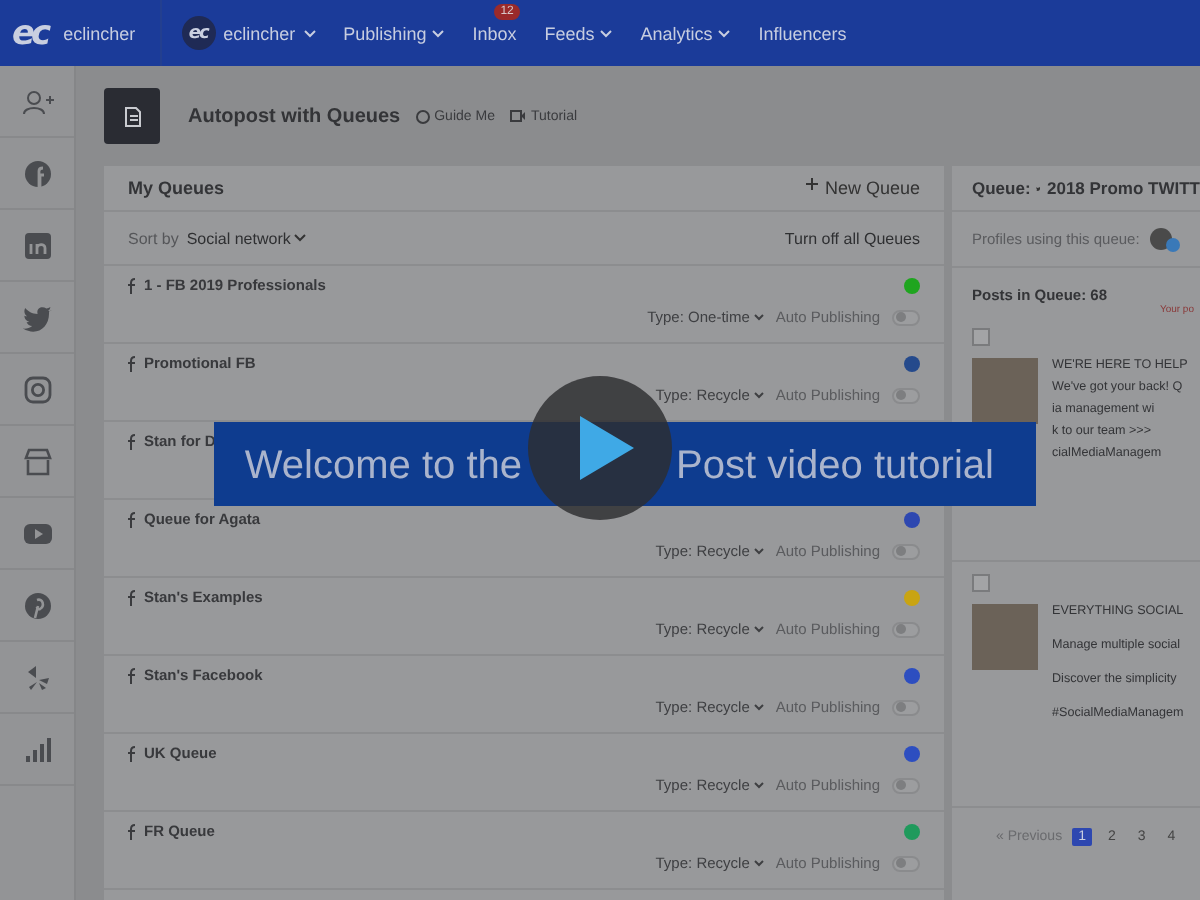 Image resolution: width=1200 pixels, height=900 pixels. I want to click on document-icon, so click(132, 116).